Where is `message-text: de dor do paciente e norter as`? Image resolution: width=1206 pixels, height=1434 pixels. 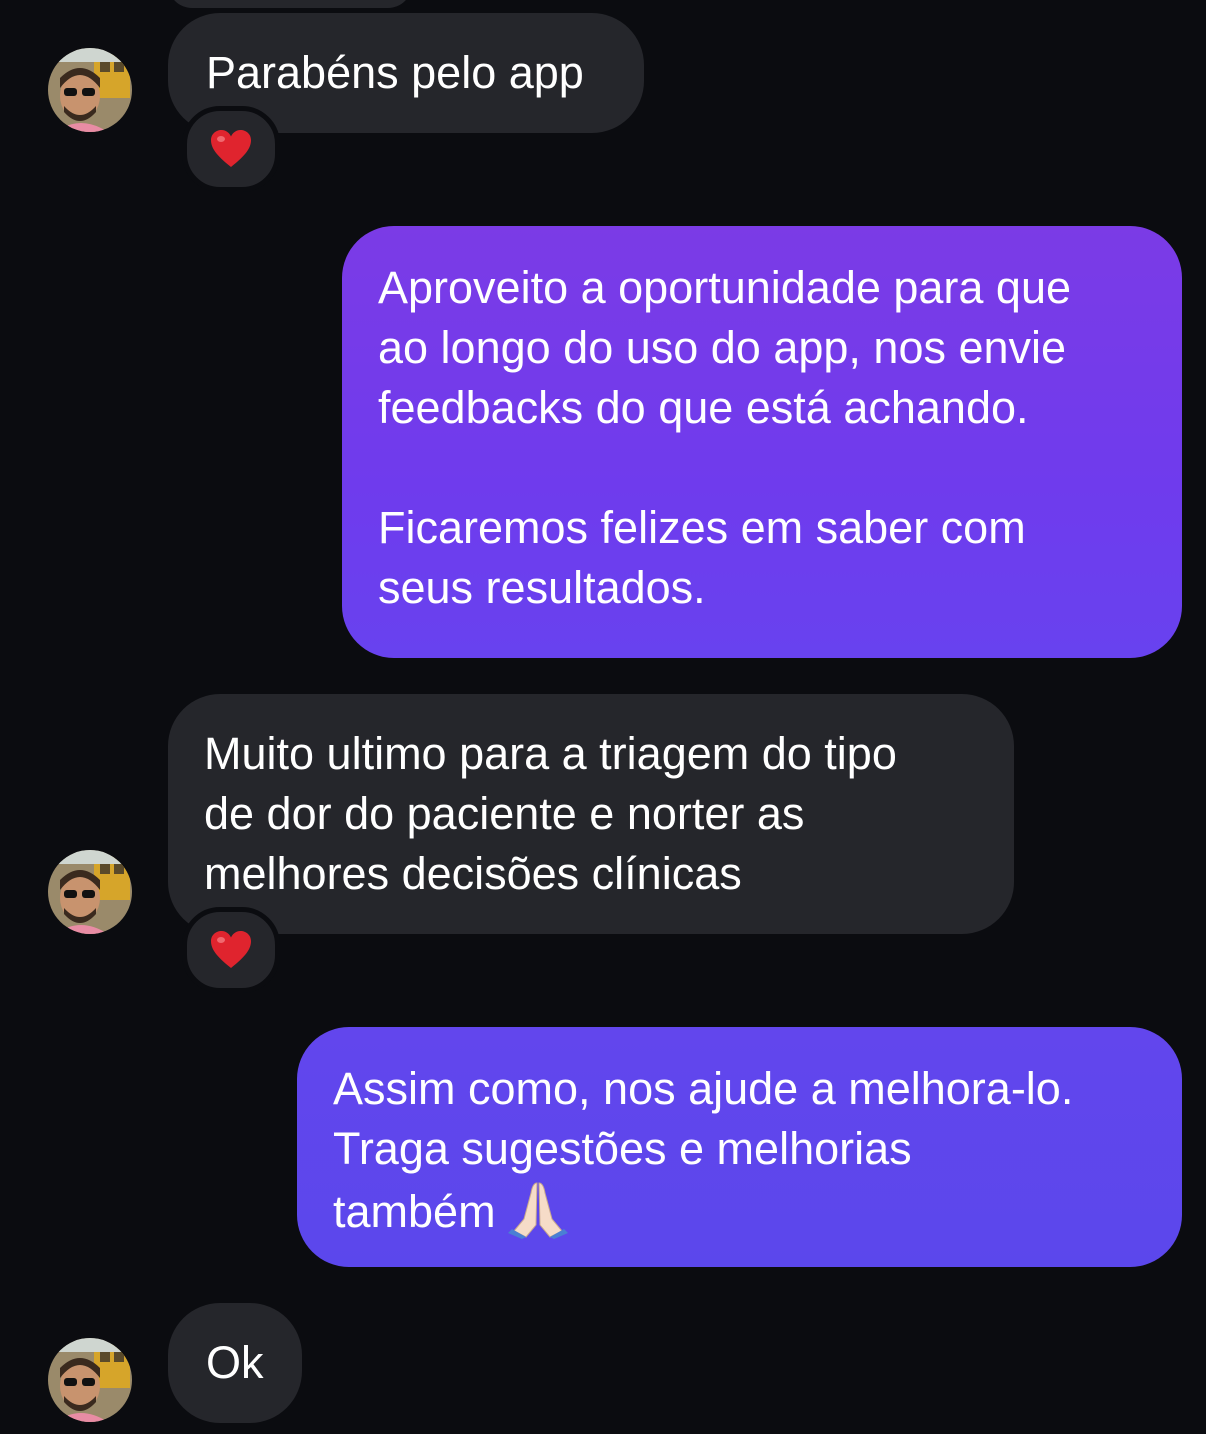 message-text: de dor do paciente e norter as is located at coordinates (504, 813).